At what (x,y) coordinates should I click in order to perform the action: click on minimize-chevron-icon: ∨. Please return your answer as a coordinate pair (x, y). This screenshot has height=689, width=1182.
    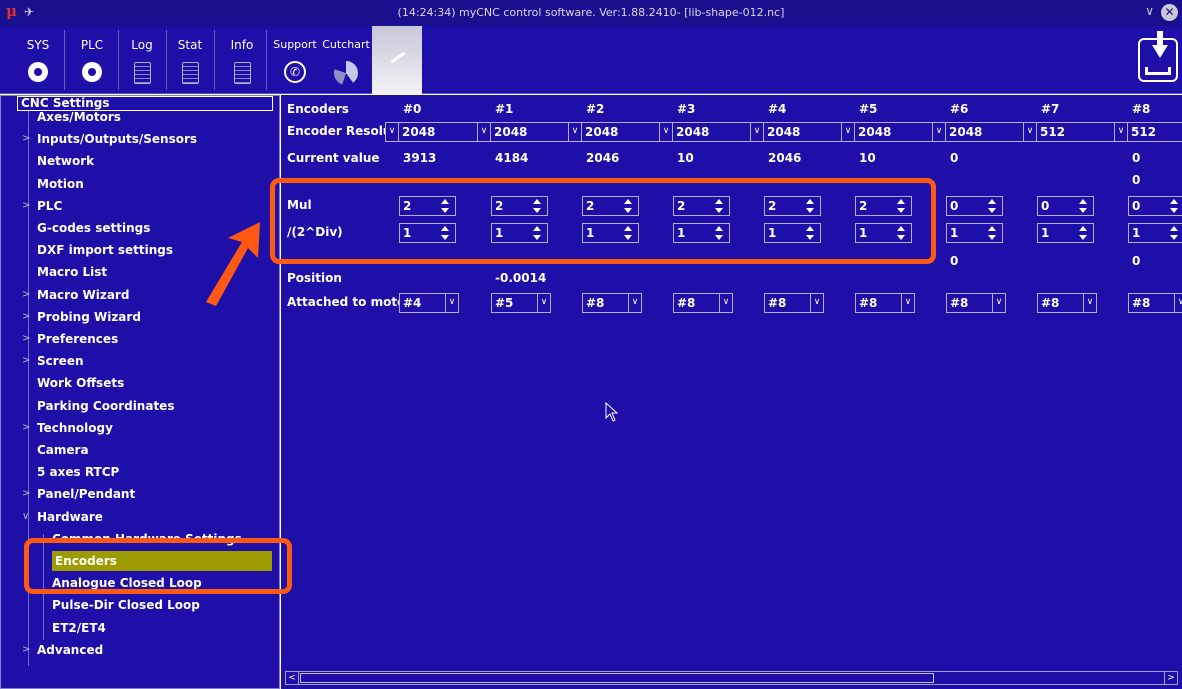
    Looking at the image, I should click on (1149, 11).